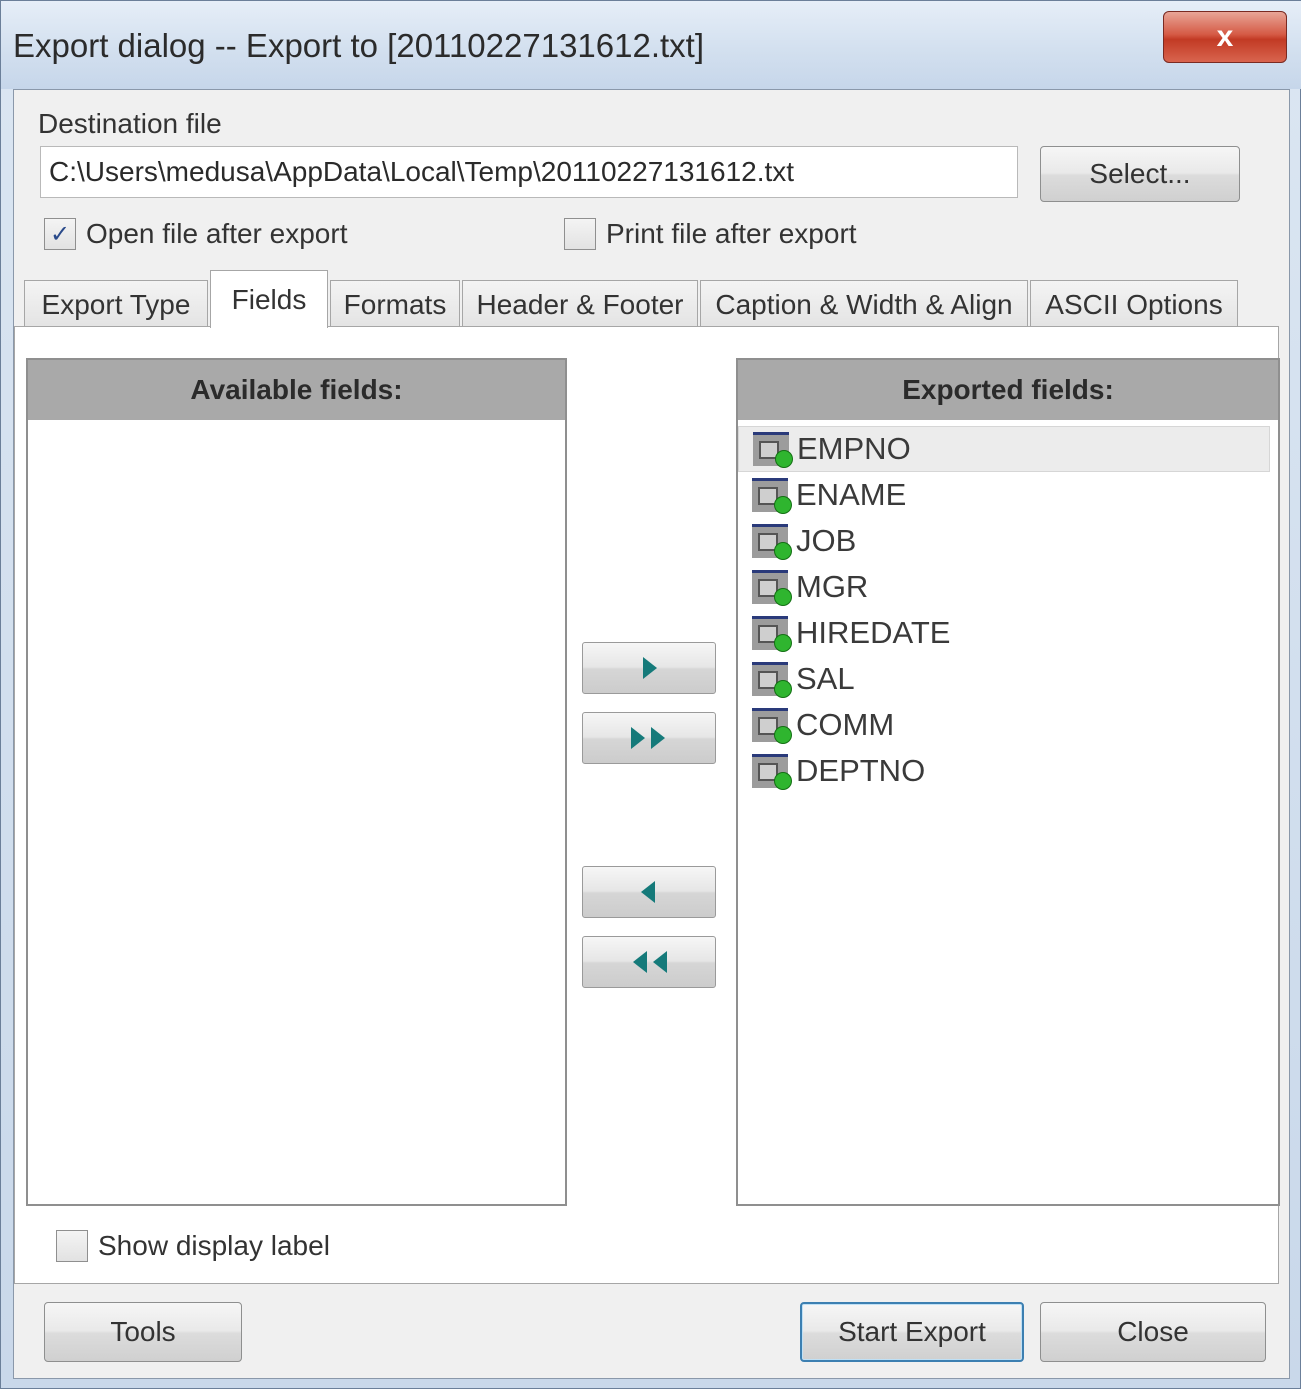 The image size is (1301, 1389). What do you see at coordinates (214, 1245) in the screenshot?
I see `show-display-label-text: Show display label` at bounding box center [214, 1245].